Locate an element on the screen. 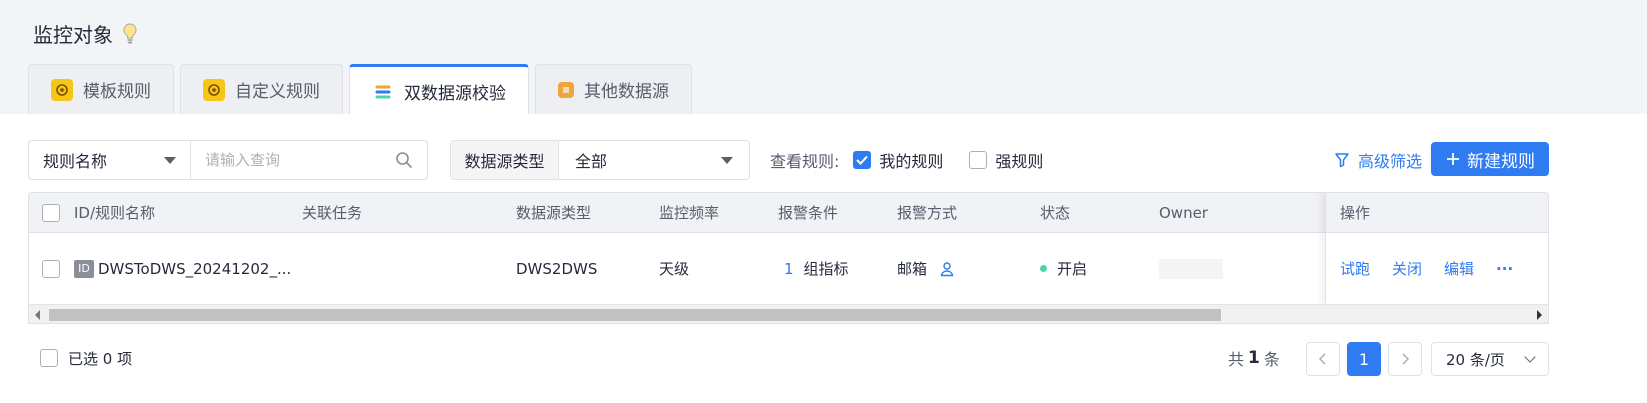 This screenshot has width=1647, height=403. tab-template-rules: 模板规则 is located at coordinates (101, 89).